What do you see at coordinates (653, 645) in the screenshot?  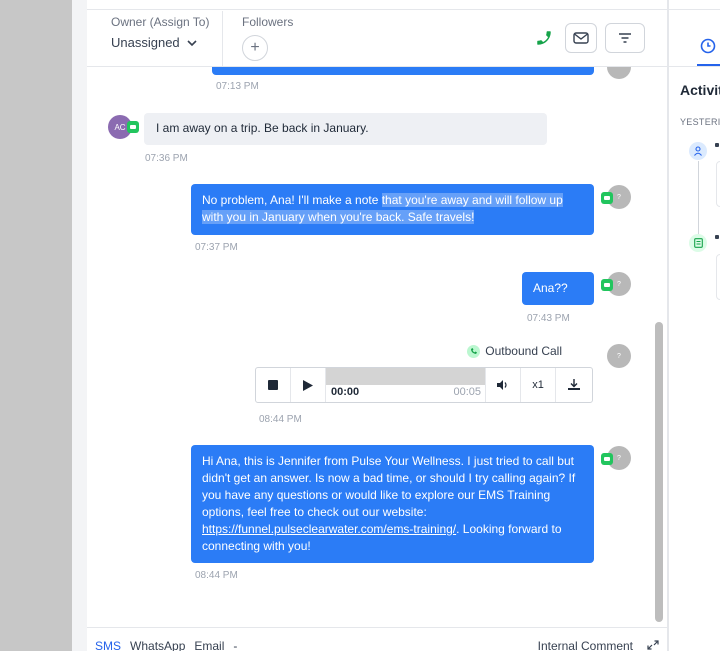 I see `expand-icon` at bounding box center [653, 645].